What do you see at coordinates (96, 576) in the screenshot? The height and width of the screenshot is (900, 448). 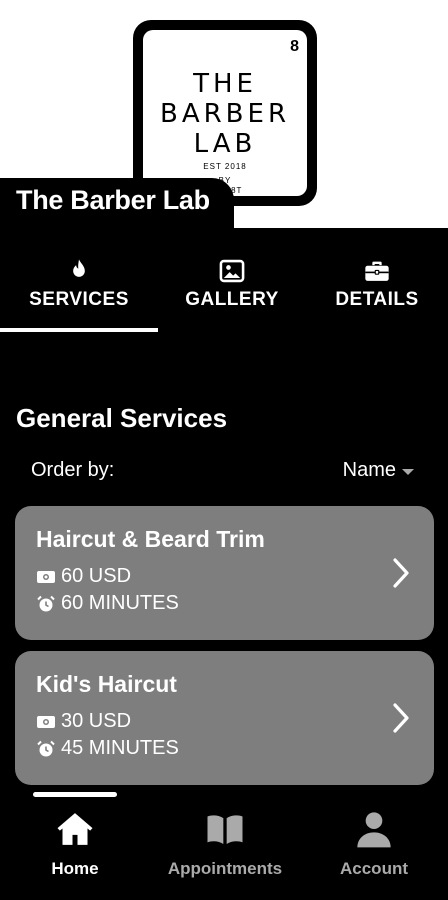 I see `service-price: 60 USD` at bounding box center [96, 576].